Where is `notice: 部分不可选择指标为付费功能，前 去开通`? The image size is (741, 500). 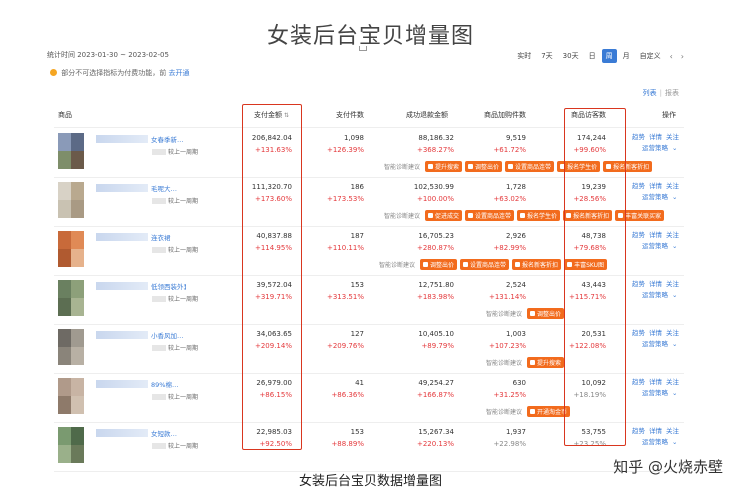 notice: 部分不可选择指标为付费功能，前 去开通 is located at coordinates (119, 73).